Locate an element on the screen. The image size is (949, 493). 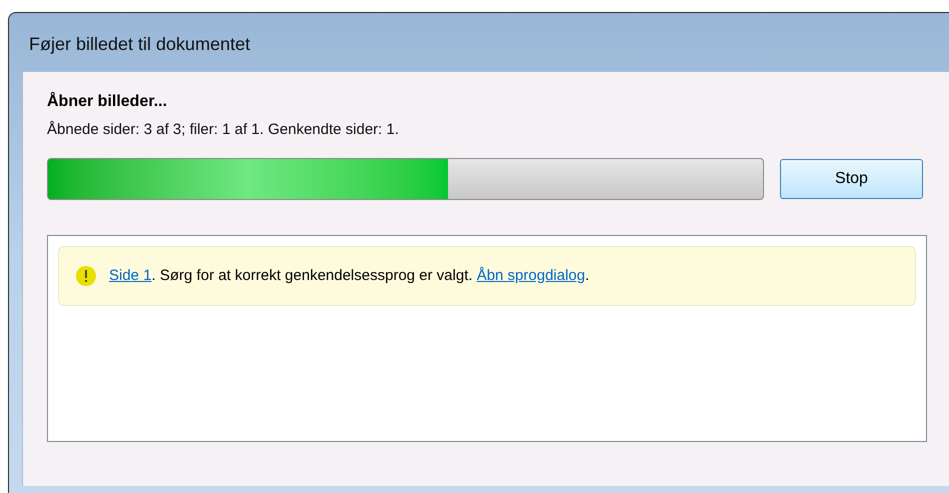
warning-icon is located at coordinates (86, 276).